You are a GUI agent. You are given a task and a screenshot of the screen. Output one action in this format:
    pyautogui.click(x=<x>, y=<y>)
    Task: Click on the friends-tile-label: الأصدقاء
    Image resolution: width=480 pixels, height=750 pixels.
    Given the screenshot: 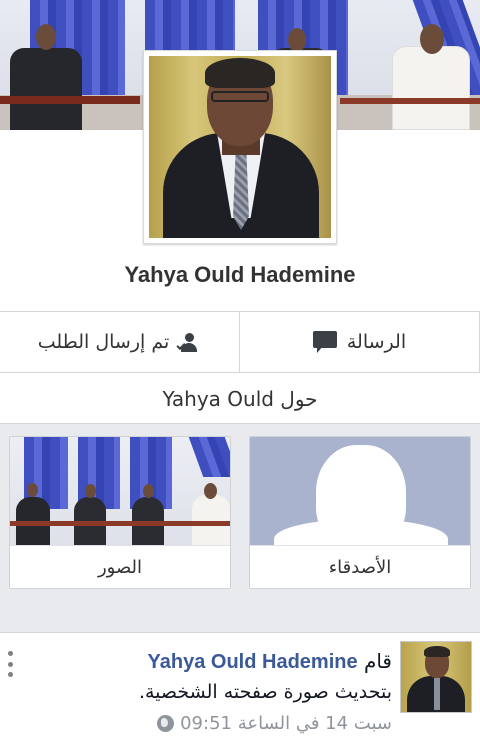 What is the action you would take?
    pyautogui.click(x=360, y=566)
    